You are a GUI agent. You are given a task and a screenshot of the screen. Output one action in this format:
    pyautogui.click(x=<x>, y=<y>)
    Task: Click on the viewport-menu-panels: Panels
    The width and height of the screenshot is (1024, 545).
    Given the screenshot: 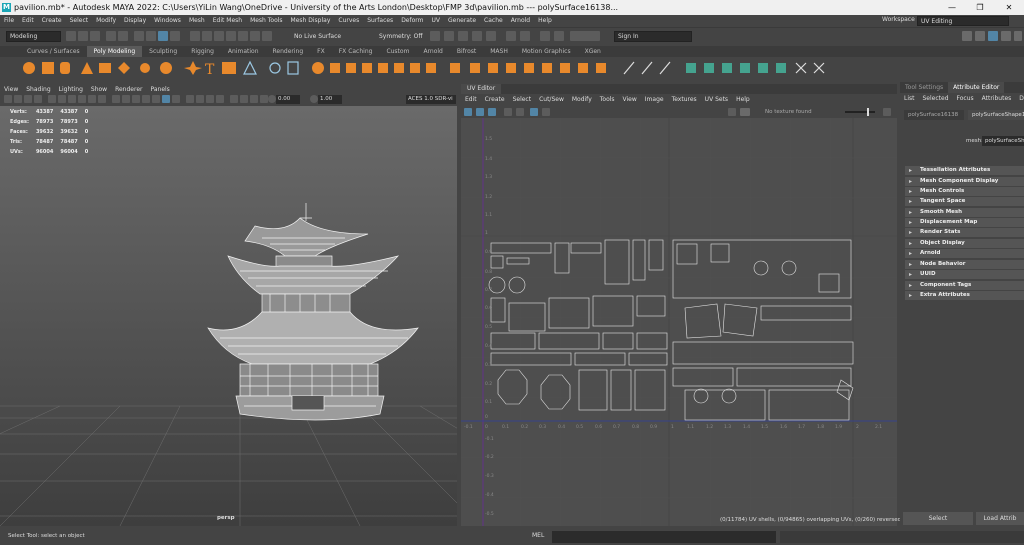 What is the action you would take?
    pyautogui.click(x=159, y=89)
    